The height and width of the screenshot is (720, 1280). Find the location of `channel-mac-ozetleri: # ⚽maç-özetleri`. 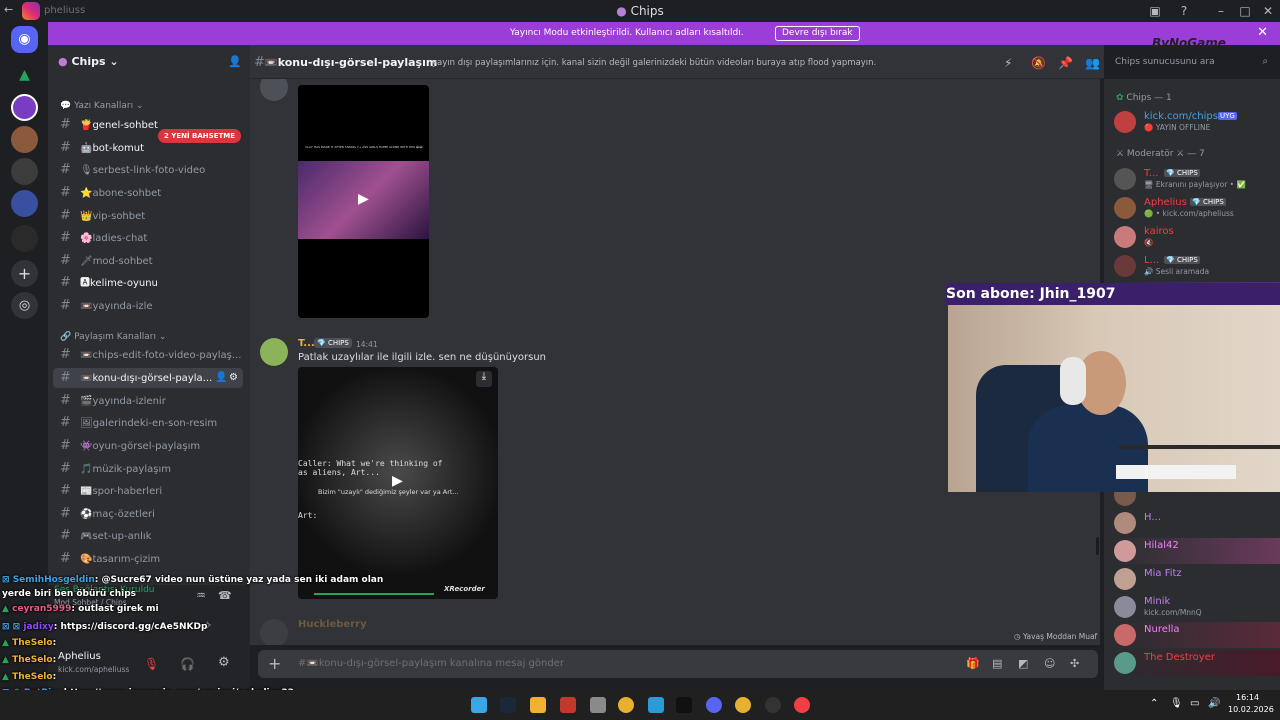

channel-mac-ozetleri: # ⚽maç-özetleri is located at coordinates (148, 514).